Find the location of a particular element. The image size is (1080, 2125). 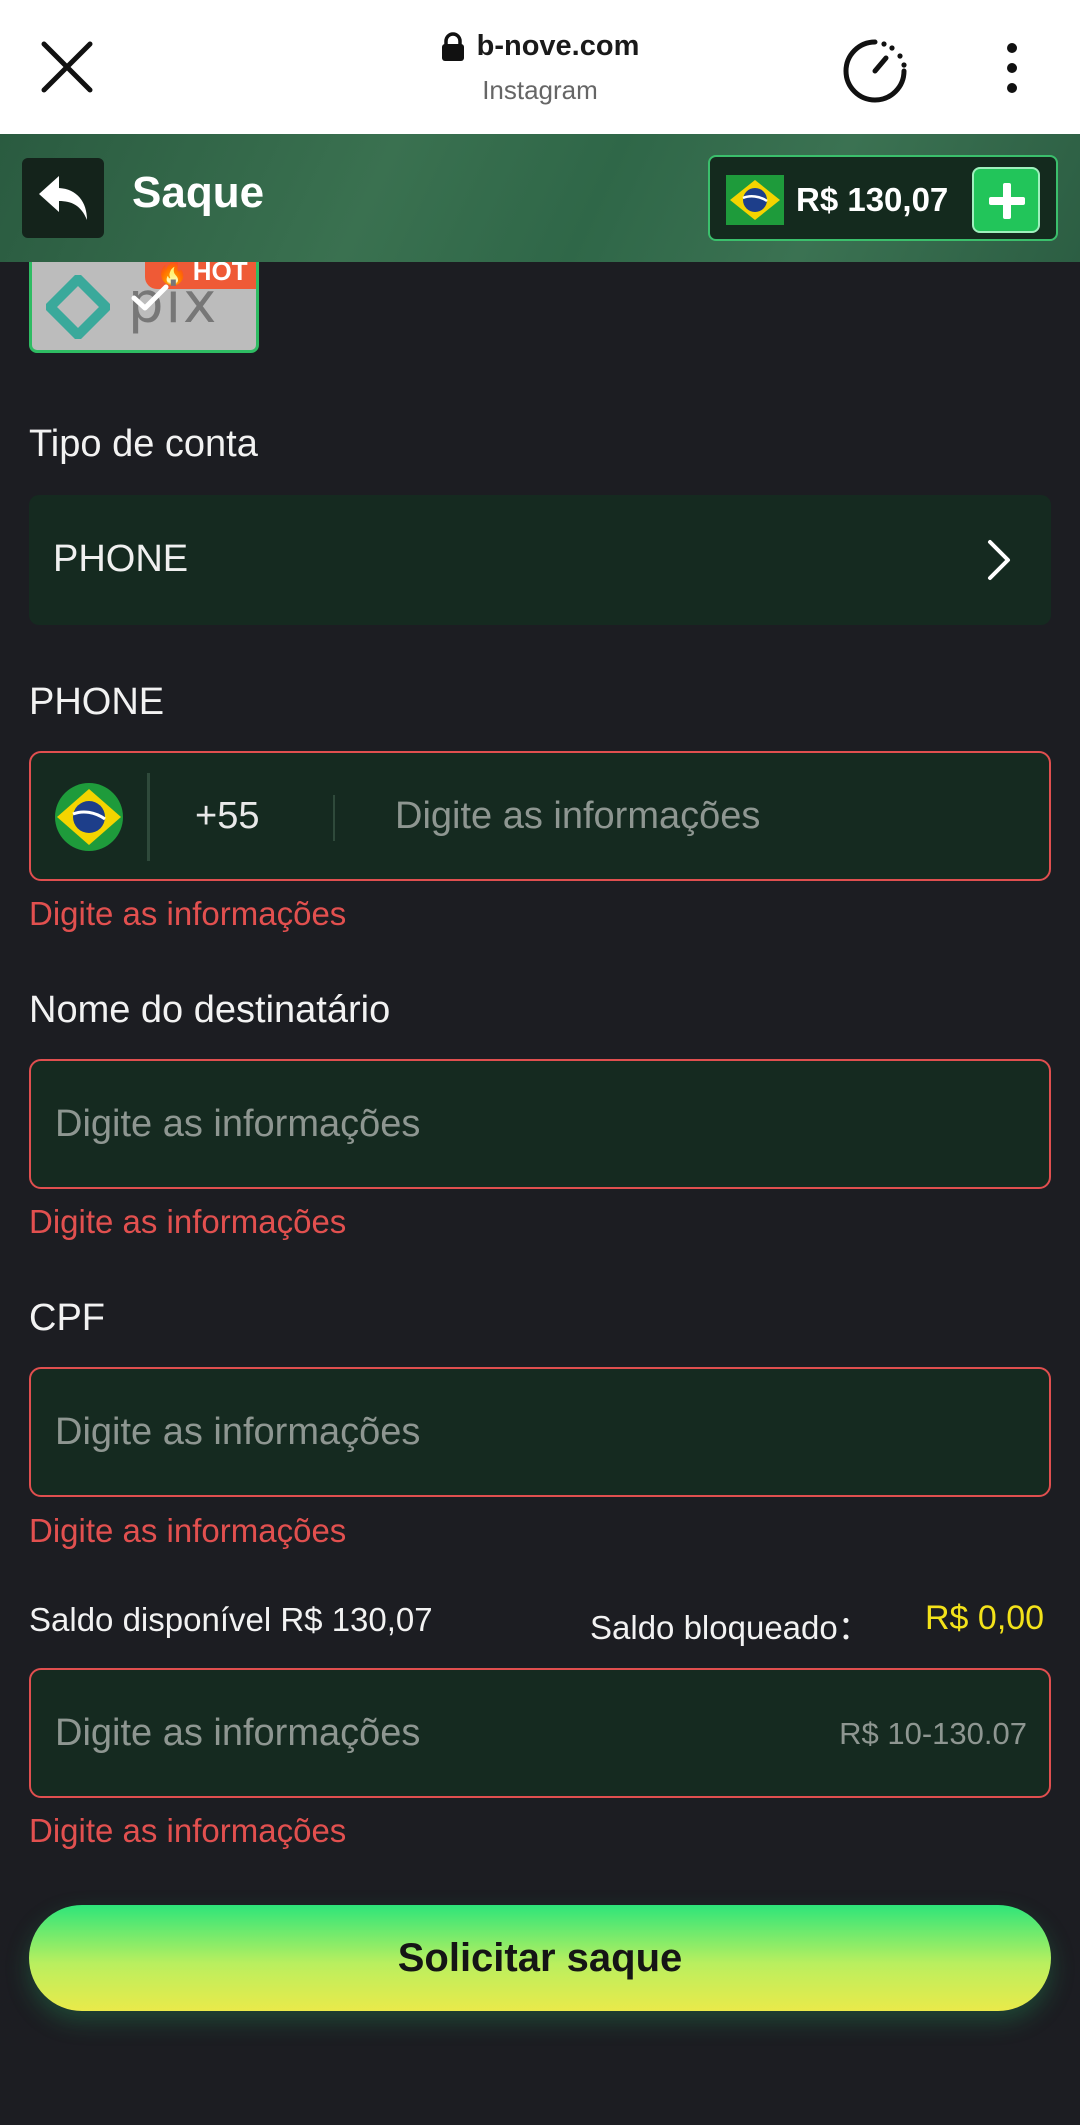

url-domain: b-nove.com is located at coordinates (558, 46).